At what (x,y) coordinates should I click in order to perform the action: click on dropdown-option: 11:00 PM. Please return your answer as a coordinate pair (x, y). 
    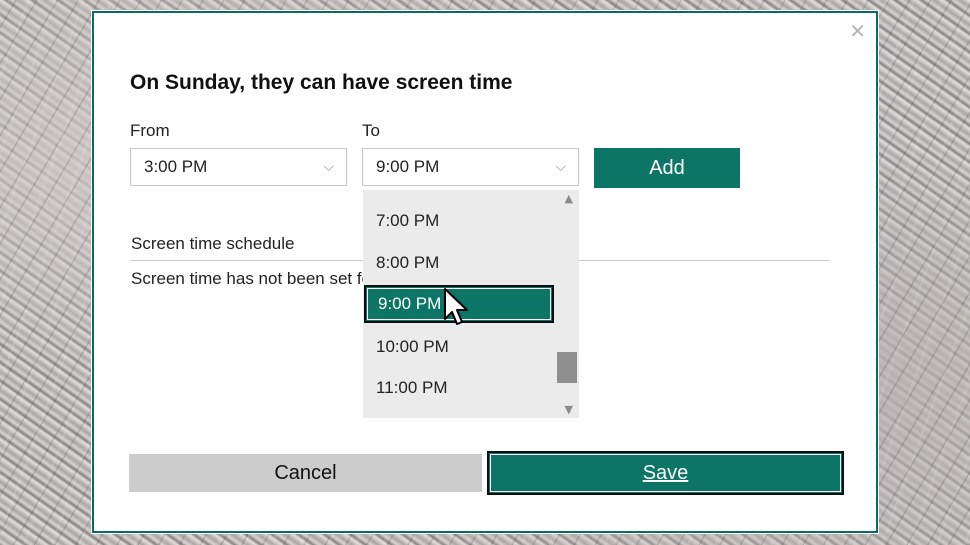
    Looking at the image, I should click on (459, 388).